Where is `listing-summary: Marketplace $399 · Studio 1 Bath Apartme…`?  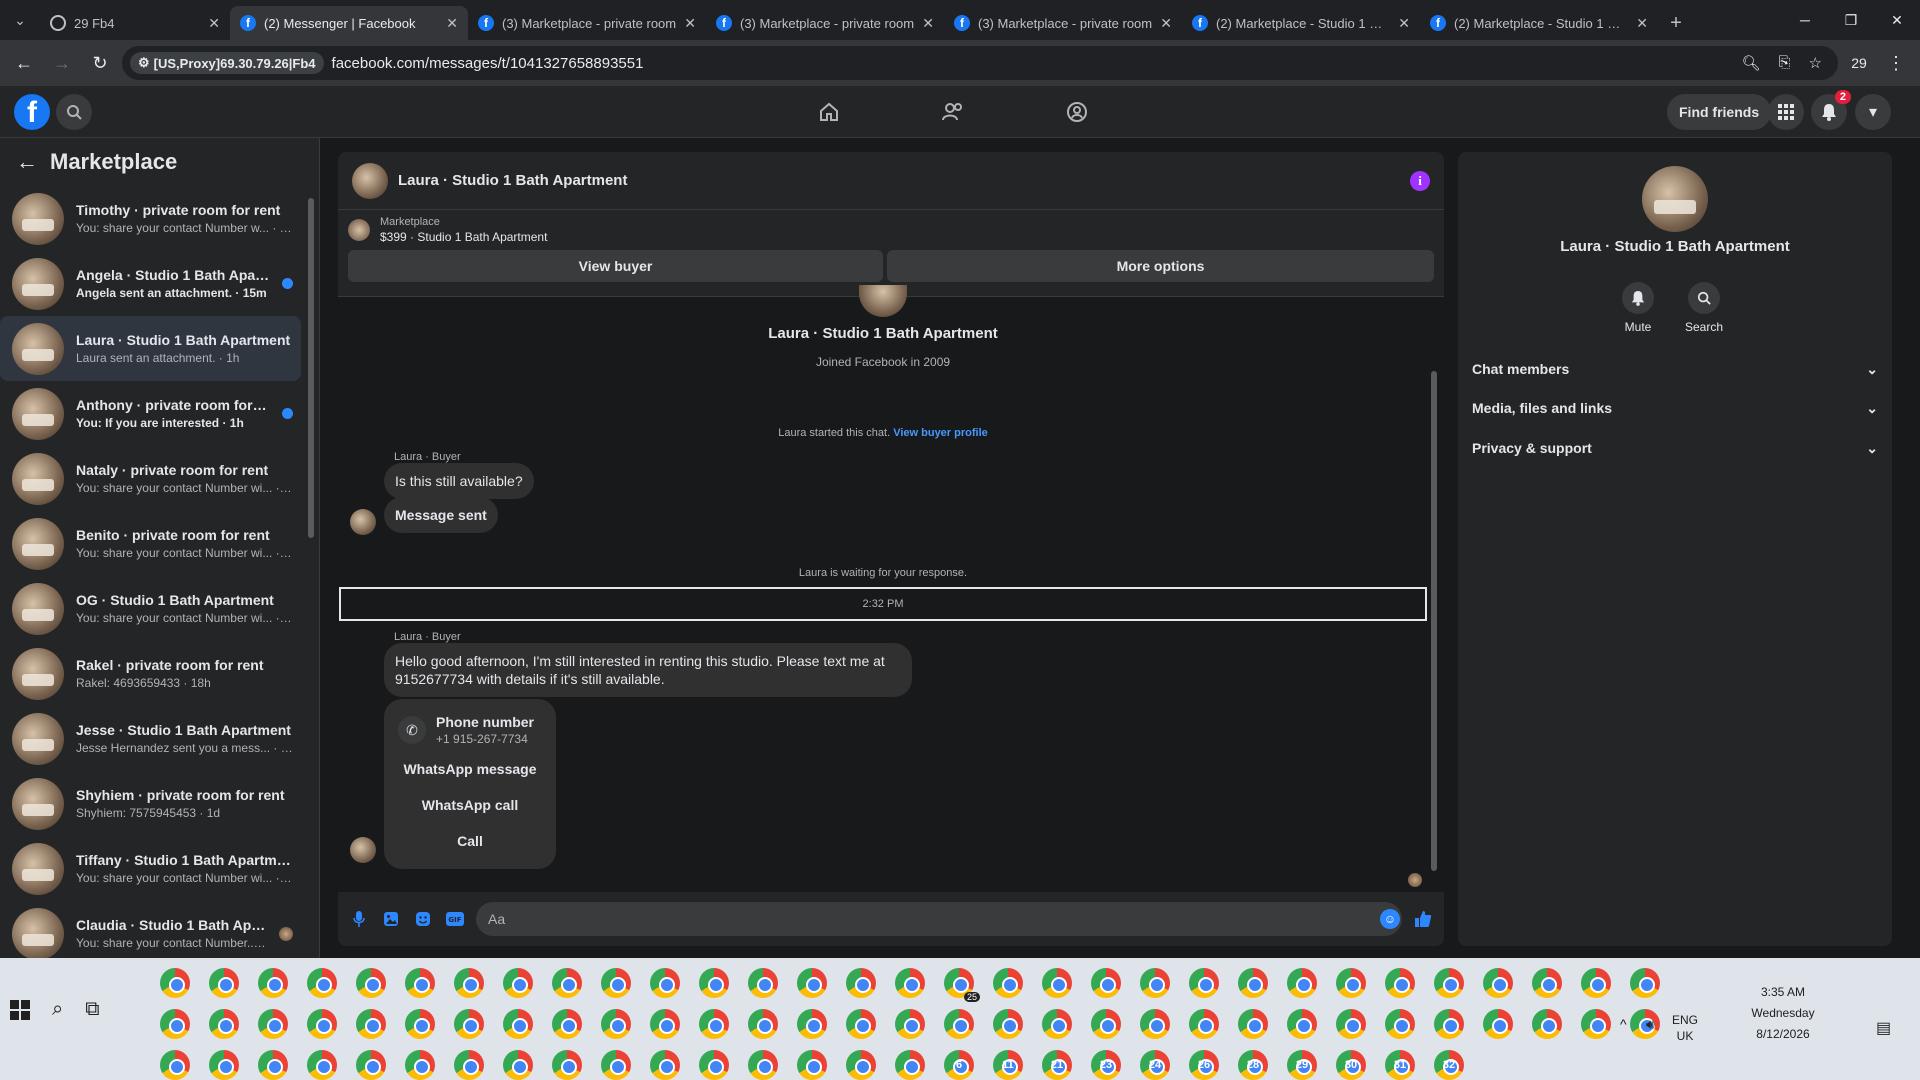
listing-summary: Marketplace $399 · Studio 1 Bath Apartme… is located at coordinates (891, 230).